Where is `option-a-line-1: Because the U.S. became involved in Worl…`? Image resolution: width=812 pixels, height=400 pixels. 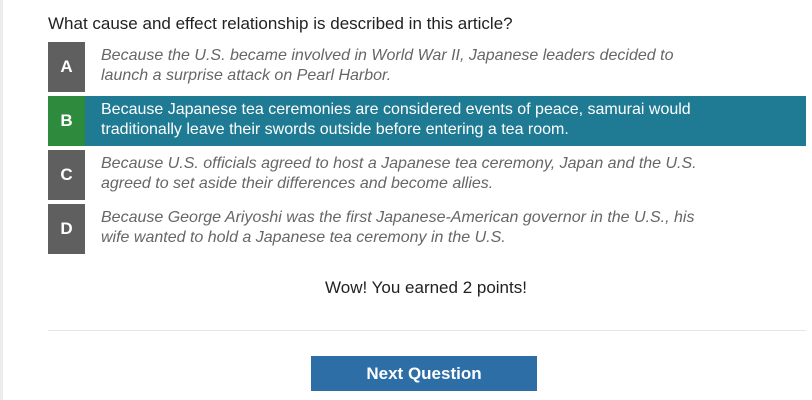
option-a-line-1: Because the U.S. became involved in Worl… is located at coordinates (387, 55).